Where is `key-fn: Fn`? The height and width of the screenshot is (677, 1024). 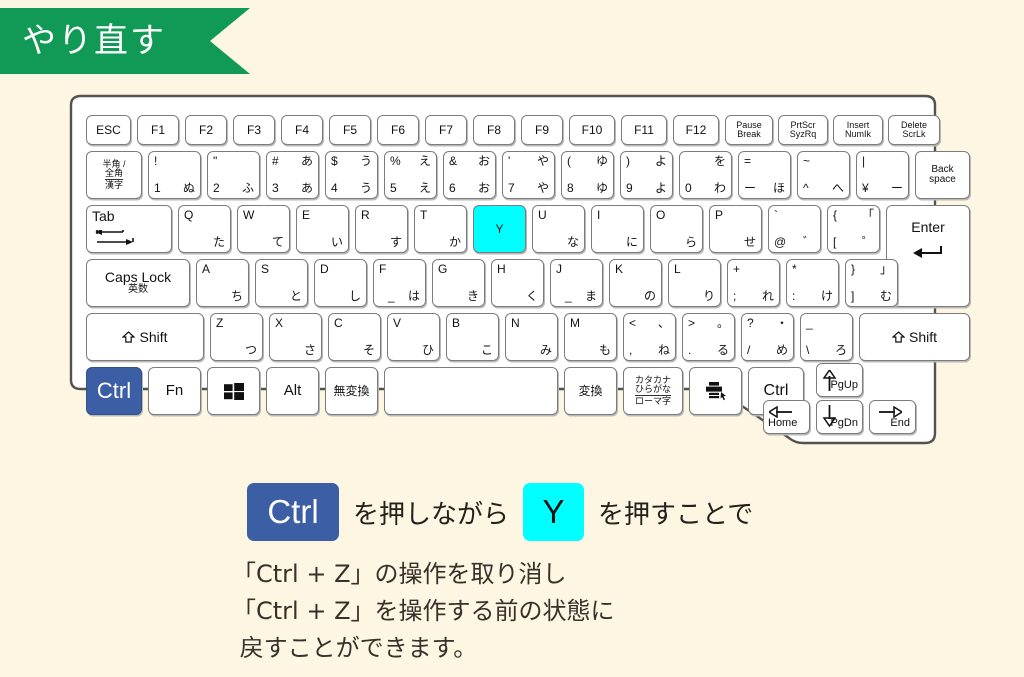 key-fn: Fn is located at coordinates (174, 391).